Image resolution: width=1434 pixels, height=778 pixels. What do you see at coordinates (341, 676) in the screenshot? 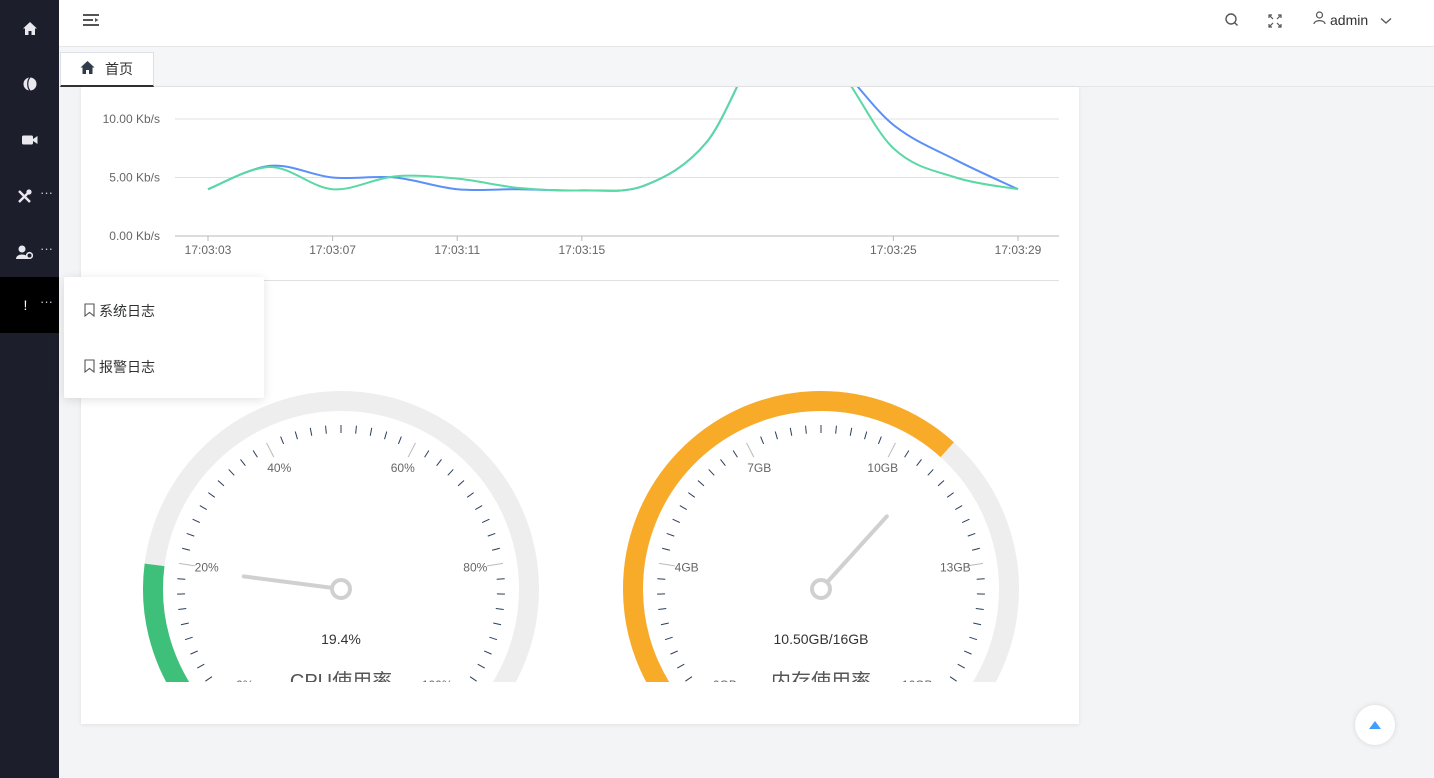
I see `gauge-title: CPU使用率` at bounding box center [341, 676].